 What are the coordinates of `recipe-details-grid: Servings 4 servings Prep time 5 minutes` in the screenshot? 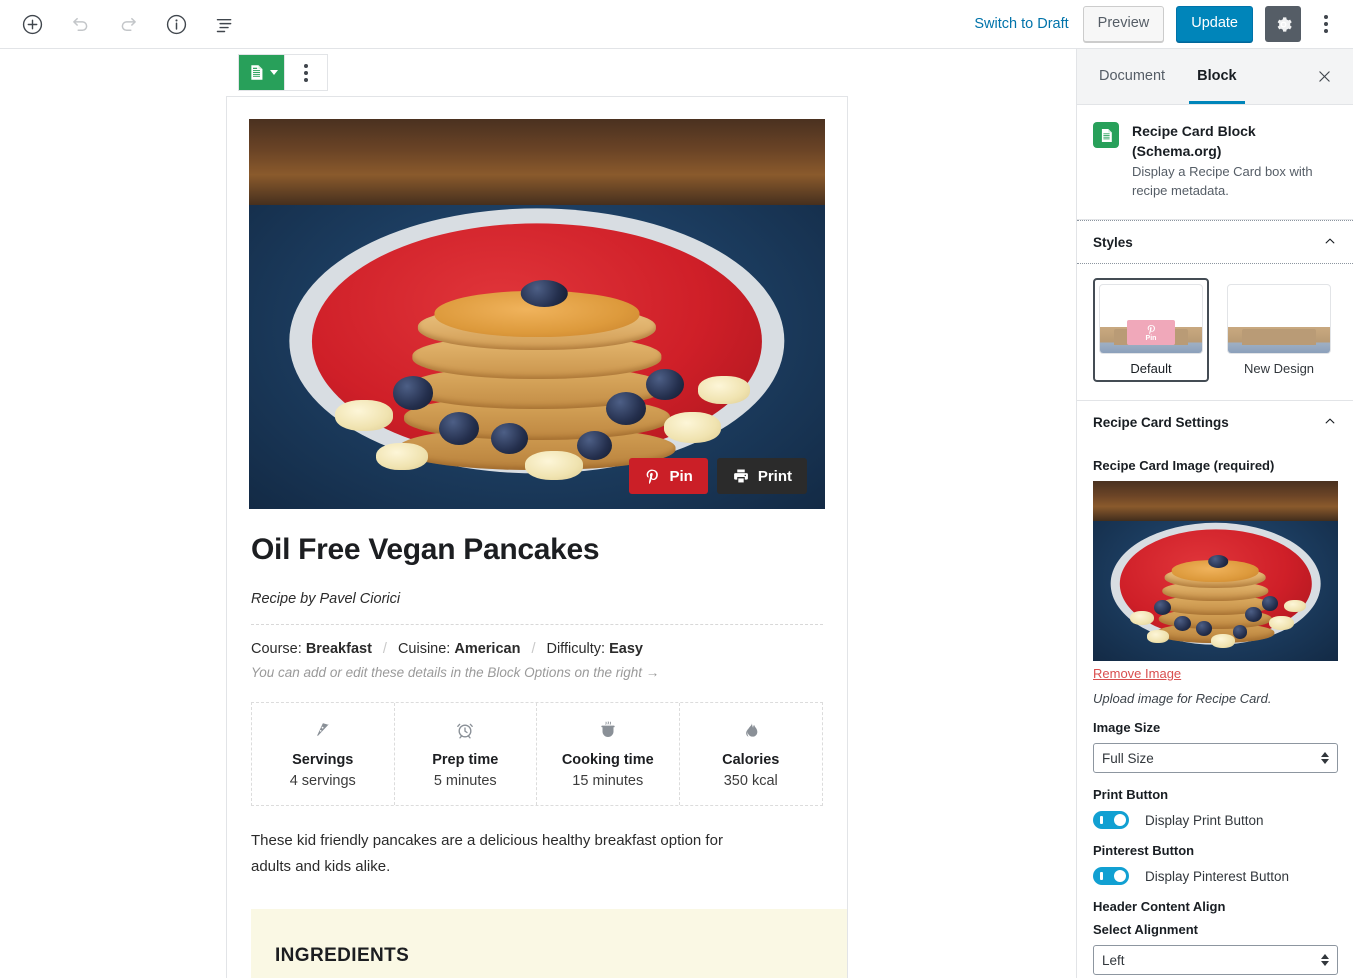 It's located at (537, 754).